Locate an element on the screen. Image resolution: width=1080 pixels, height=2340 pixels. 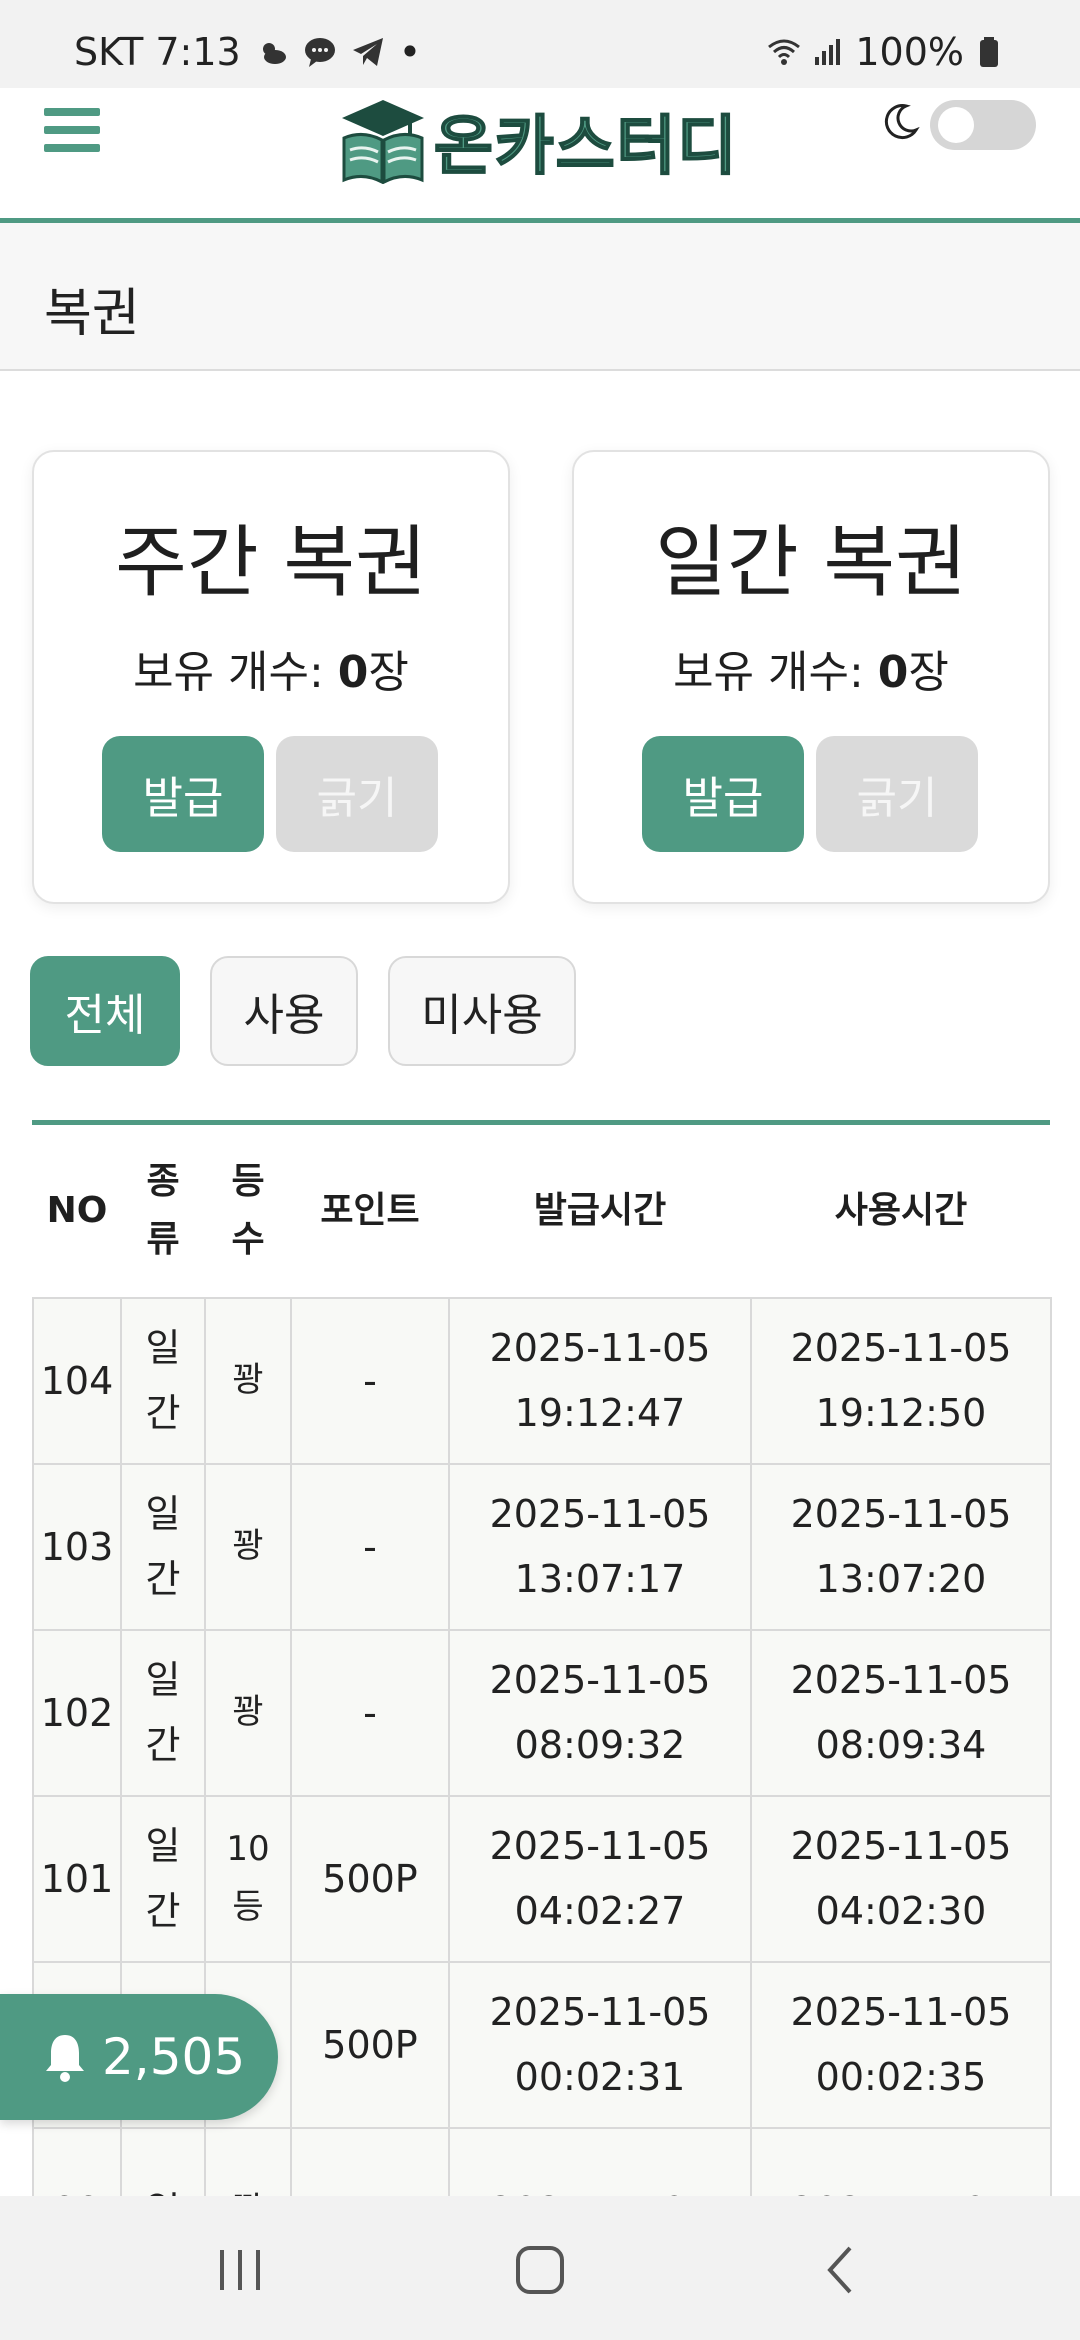
cell-used: 2025-11-05 04:02:30 is located at coordinates (901, 1879).